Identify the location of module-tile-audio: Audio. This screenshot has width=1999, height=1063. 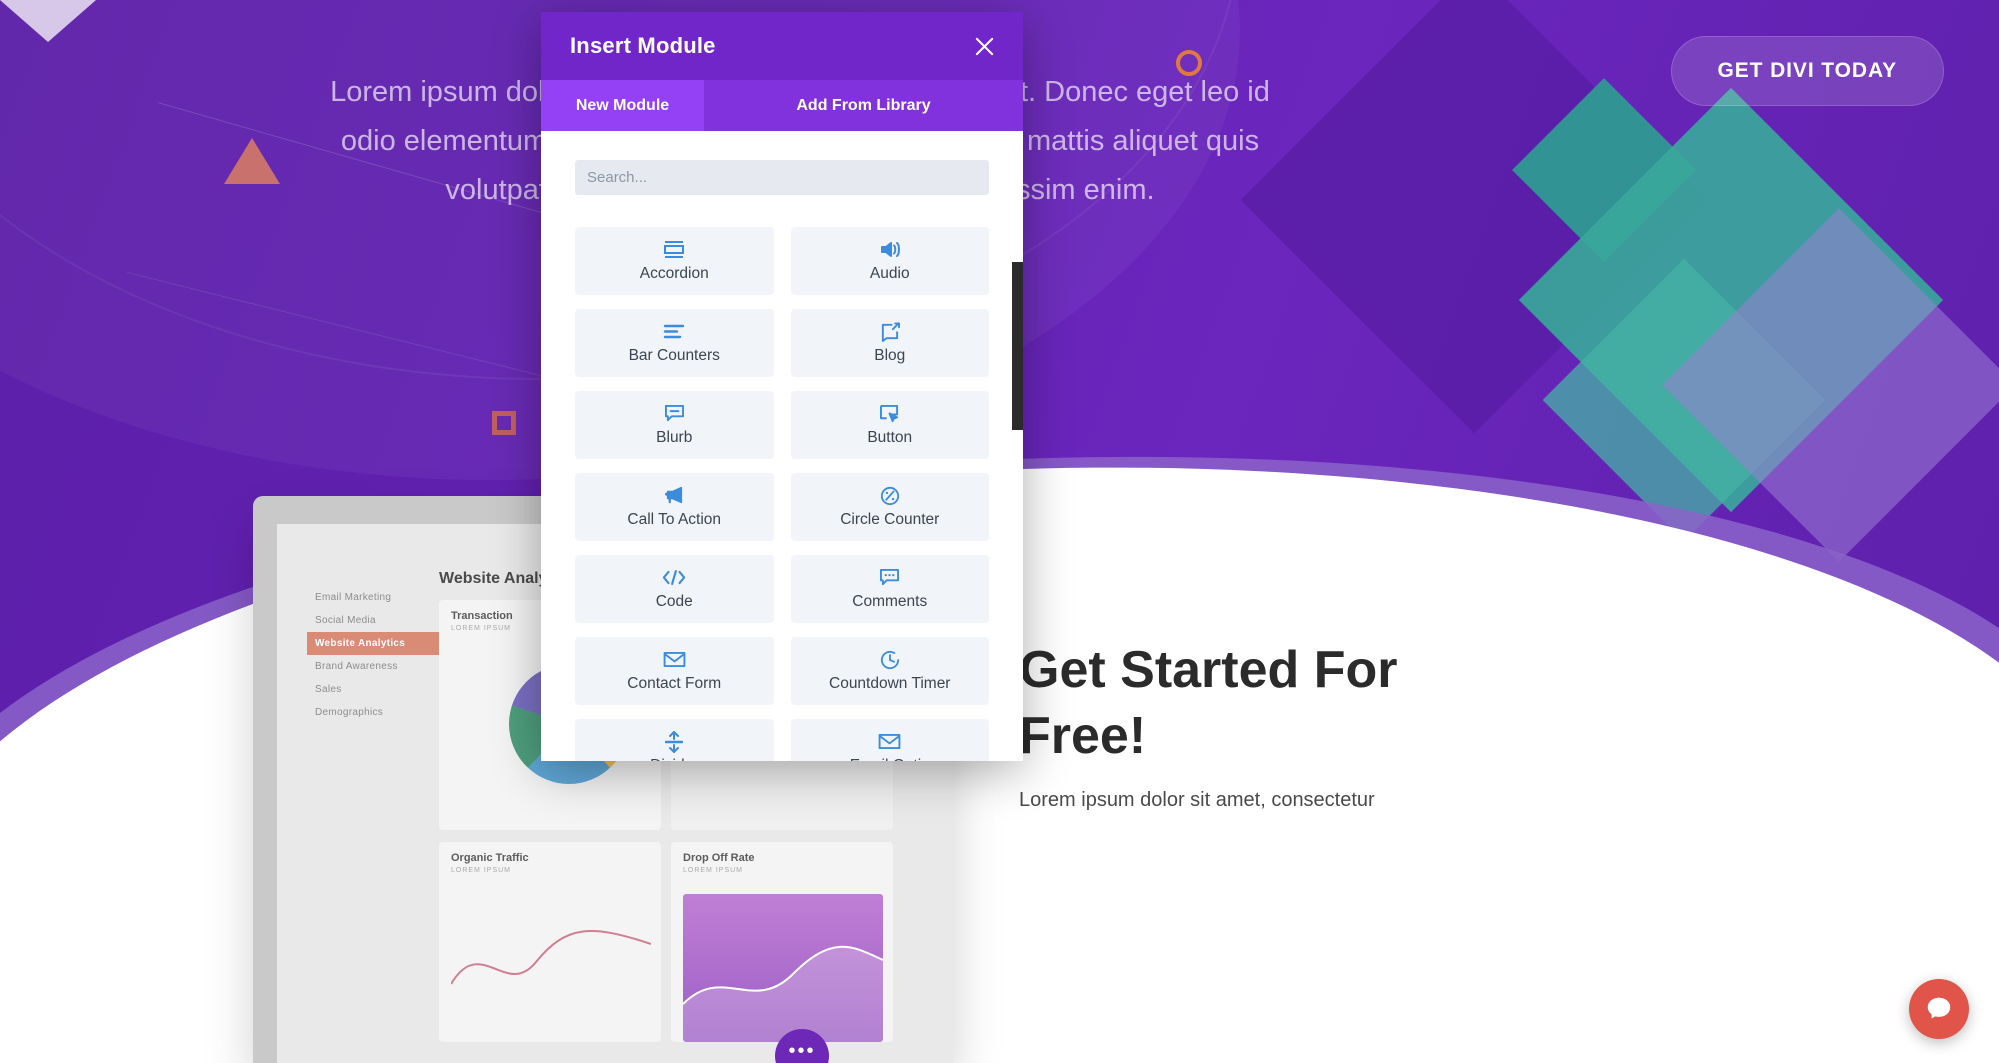
(889, 261).